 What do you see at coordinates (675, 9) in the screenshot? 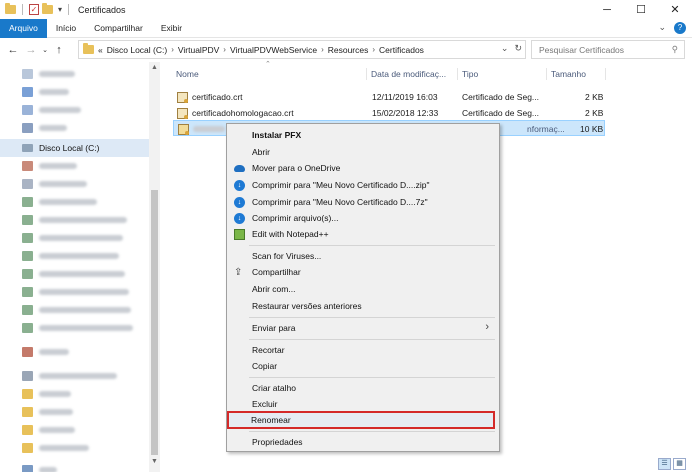
I see `close-button: ✕` at bounding box center [675, 9].